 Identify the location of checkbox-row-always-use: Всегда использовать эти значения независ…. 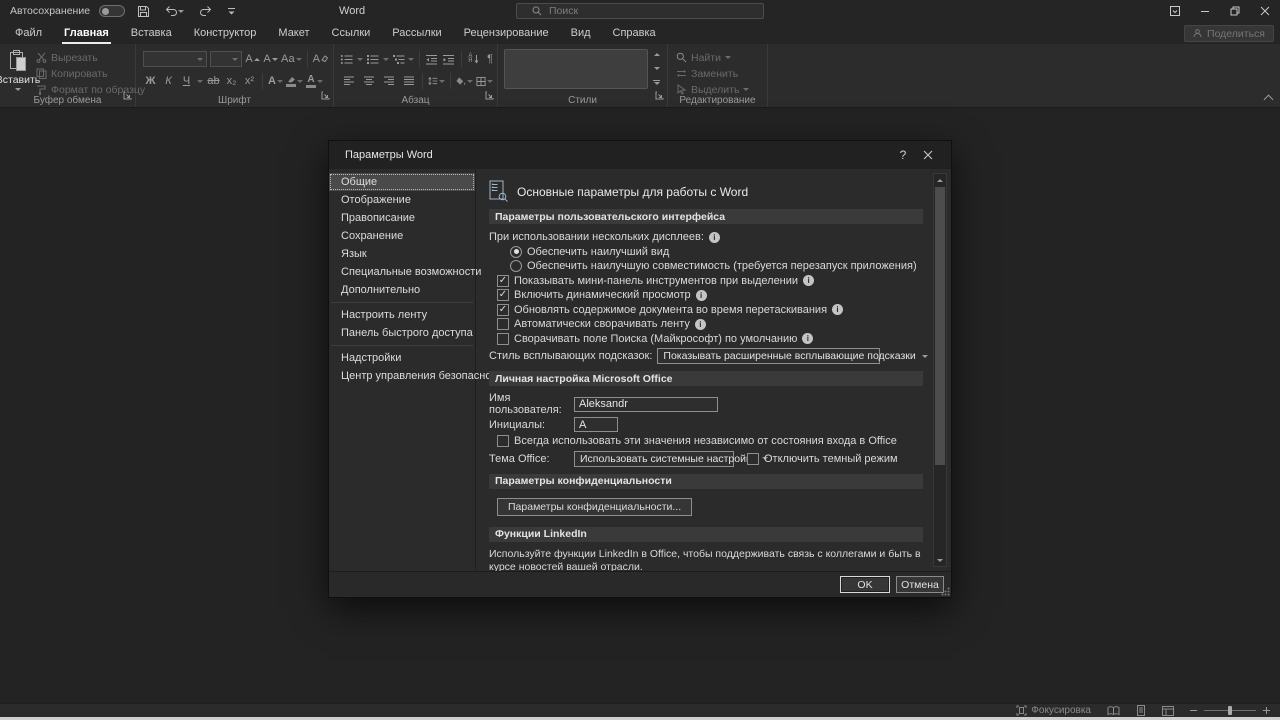
(710, 441).